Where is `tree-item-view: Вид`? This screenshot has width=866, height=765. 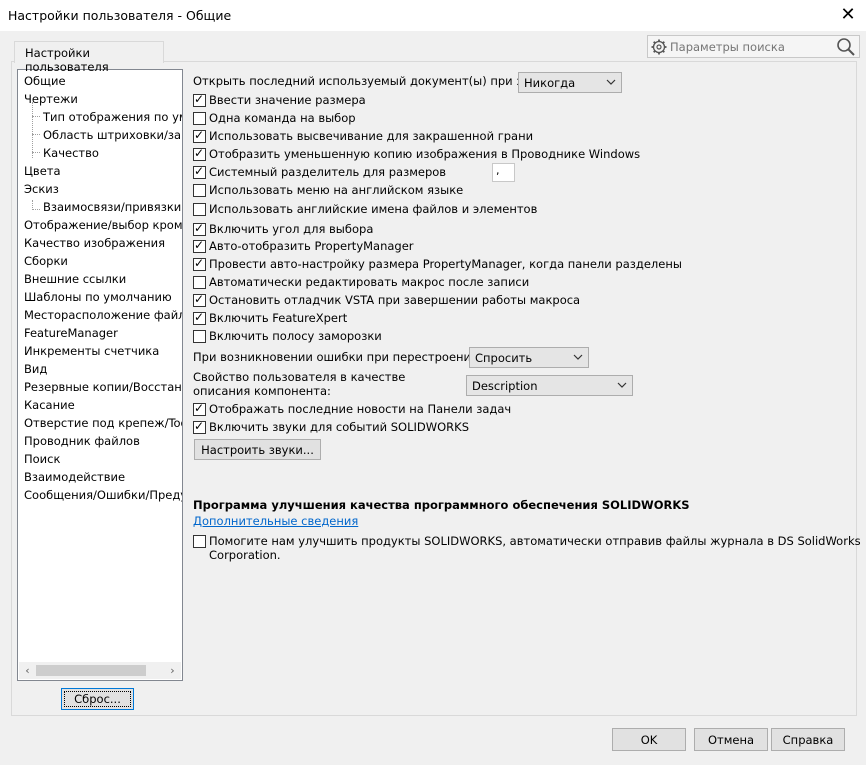
tree-item-view: Вид is located at coordinates (35, 369).